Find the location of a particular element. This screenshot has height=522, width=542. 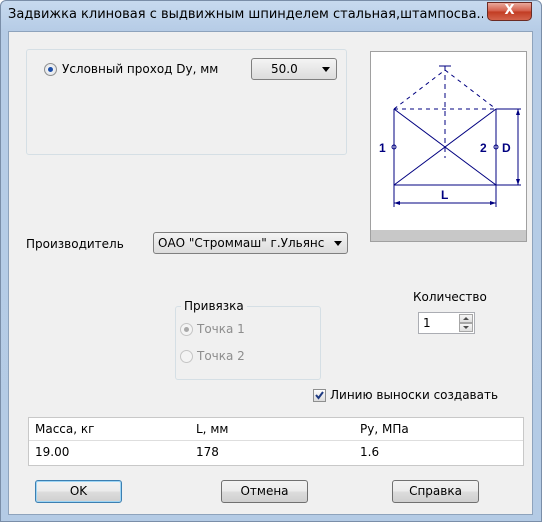

point2-radio-label: Точка 2 is located at coordinates (221, 356).